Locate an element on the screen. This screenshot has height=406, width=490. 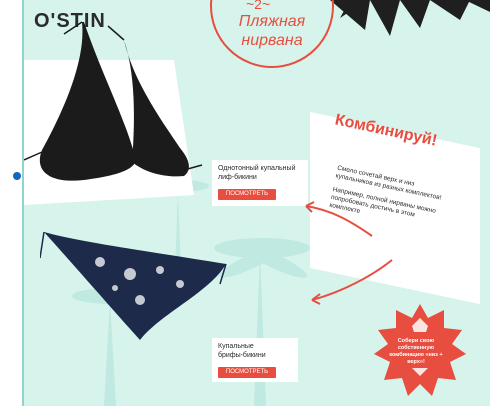
product-title-top-line2: лиф-бикини is located at coordinates (237, 177).